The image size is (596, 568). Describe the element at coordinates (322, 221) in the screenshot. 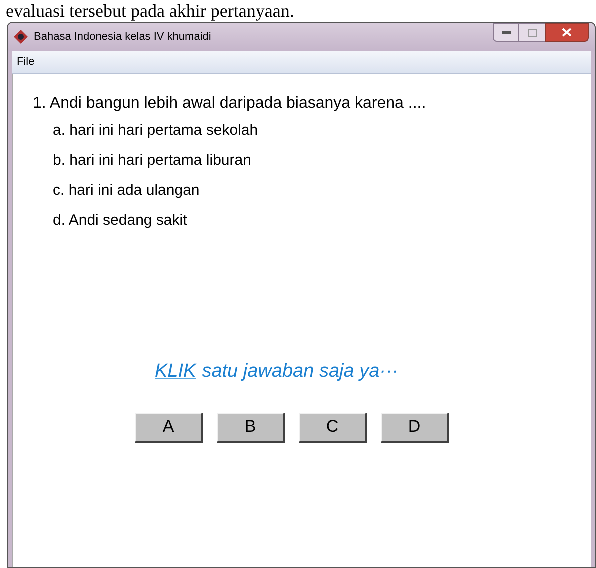

I see `answer-option: d. Andi sedang sakit` at that location.